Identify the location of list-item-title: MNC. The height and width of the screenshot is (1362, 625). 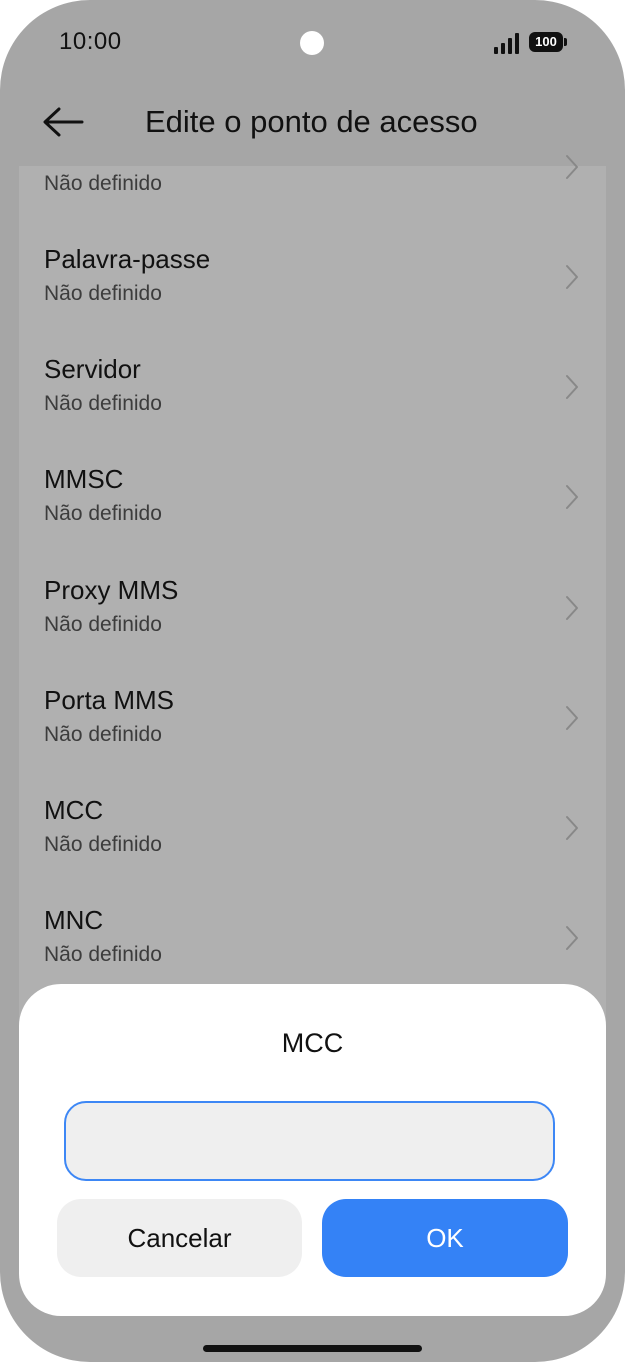
(74, 920).